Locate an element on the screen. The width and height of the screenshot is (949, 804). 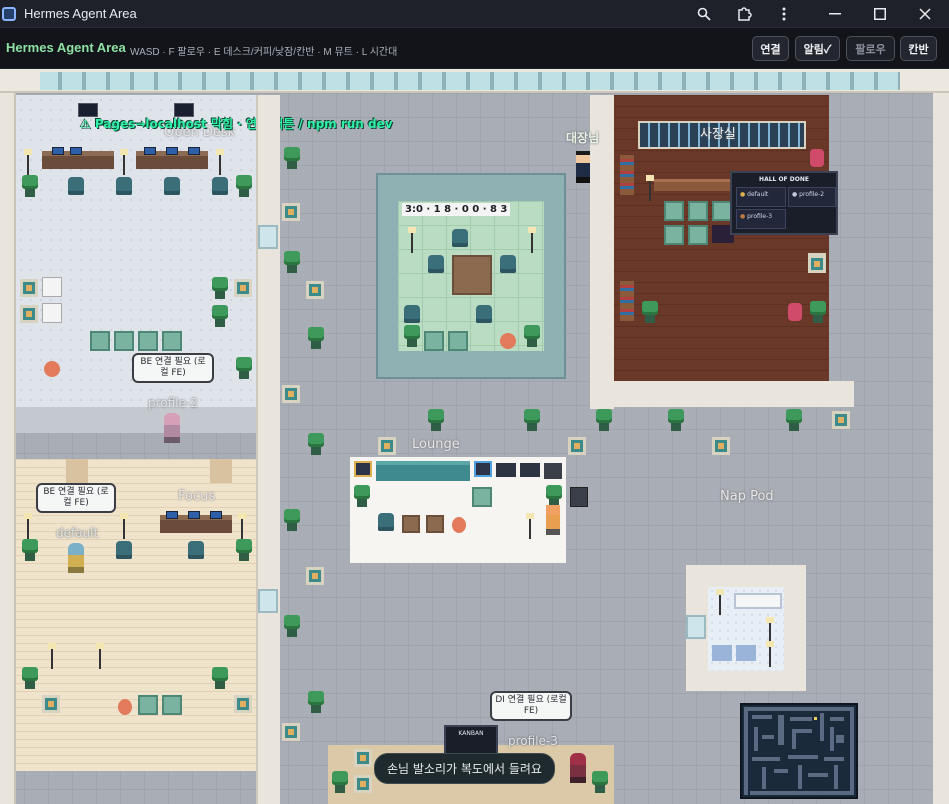
follow-button: 팔로우 is located at coordinates (870, 48).